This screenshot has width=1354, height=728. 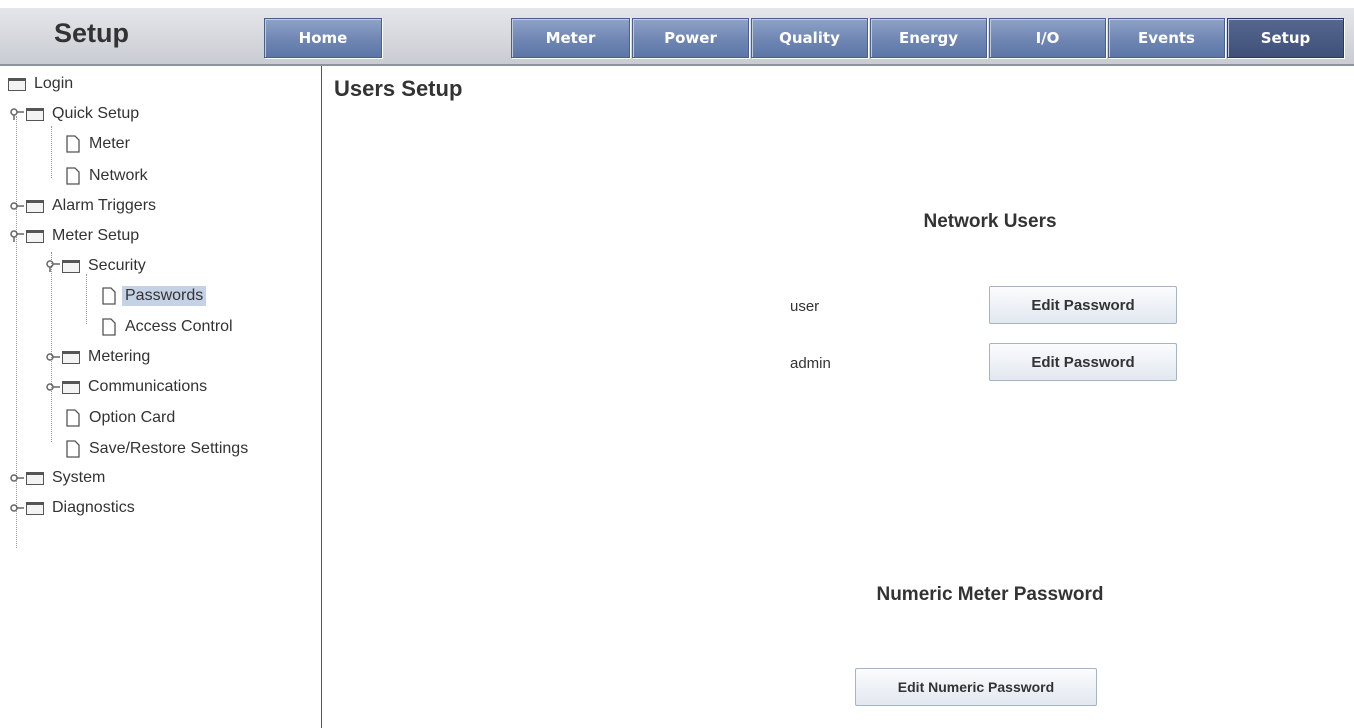 I want to click on sidebar-item-alarm-triggers: Alarm Triggers, so click(x=84, y=206).